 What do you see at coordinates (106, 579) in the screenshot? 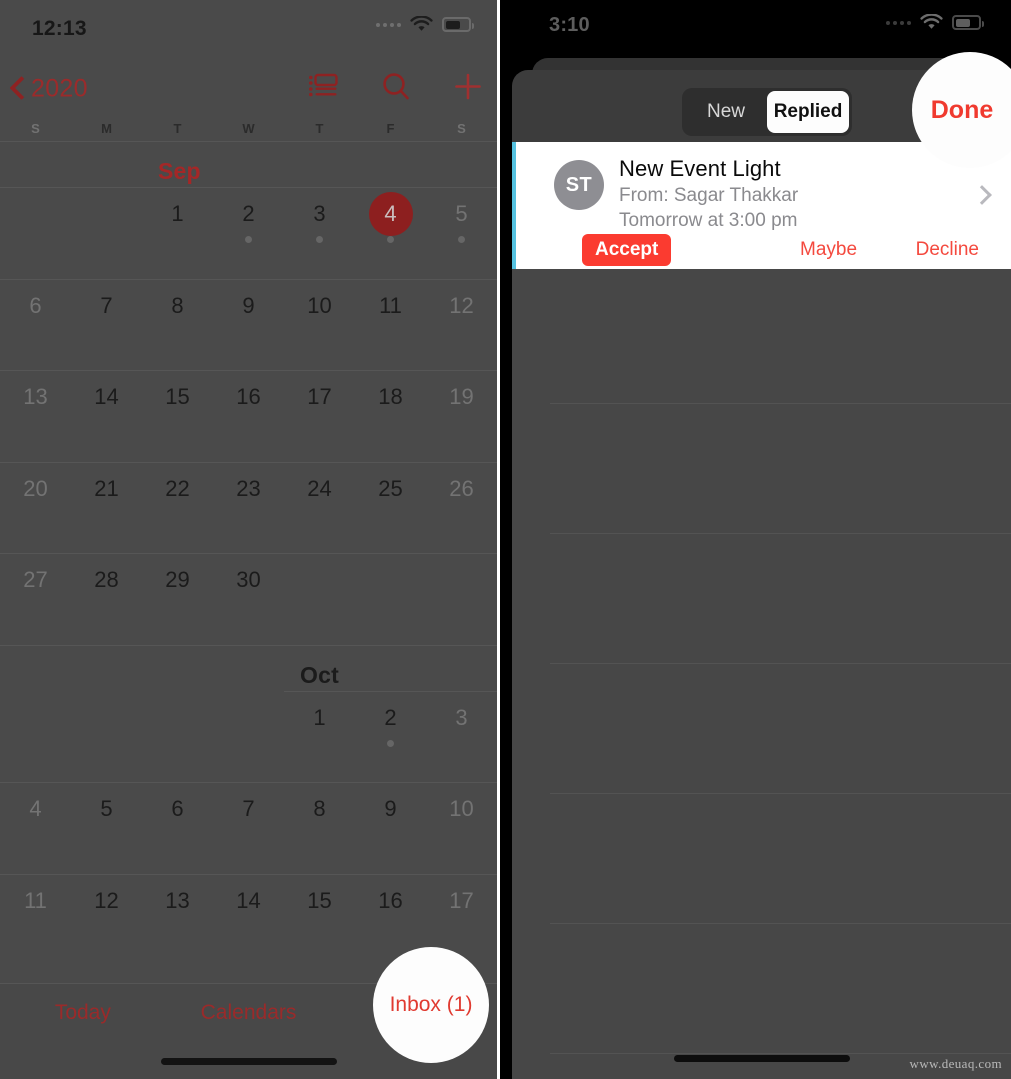
I see `day-number: 28` at bounding box center [106, 579].